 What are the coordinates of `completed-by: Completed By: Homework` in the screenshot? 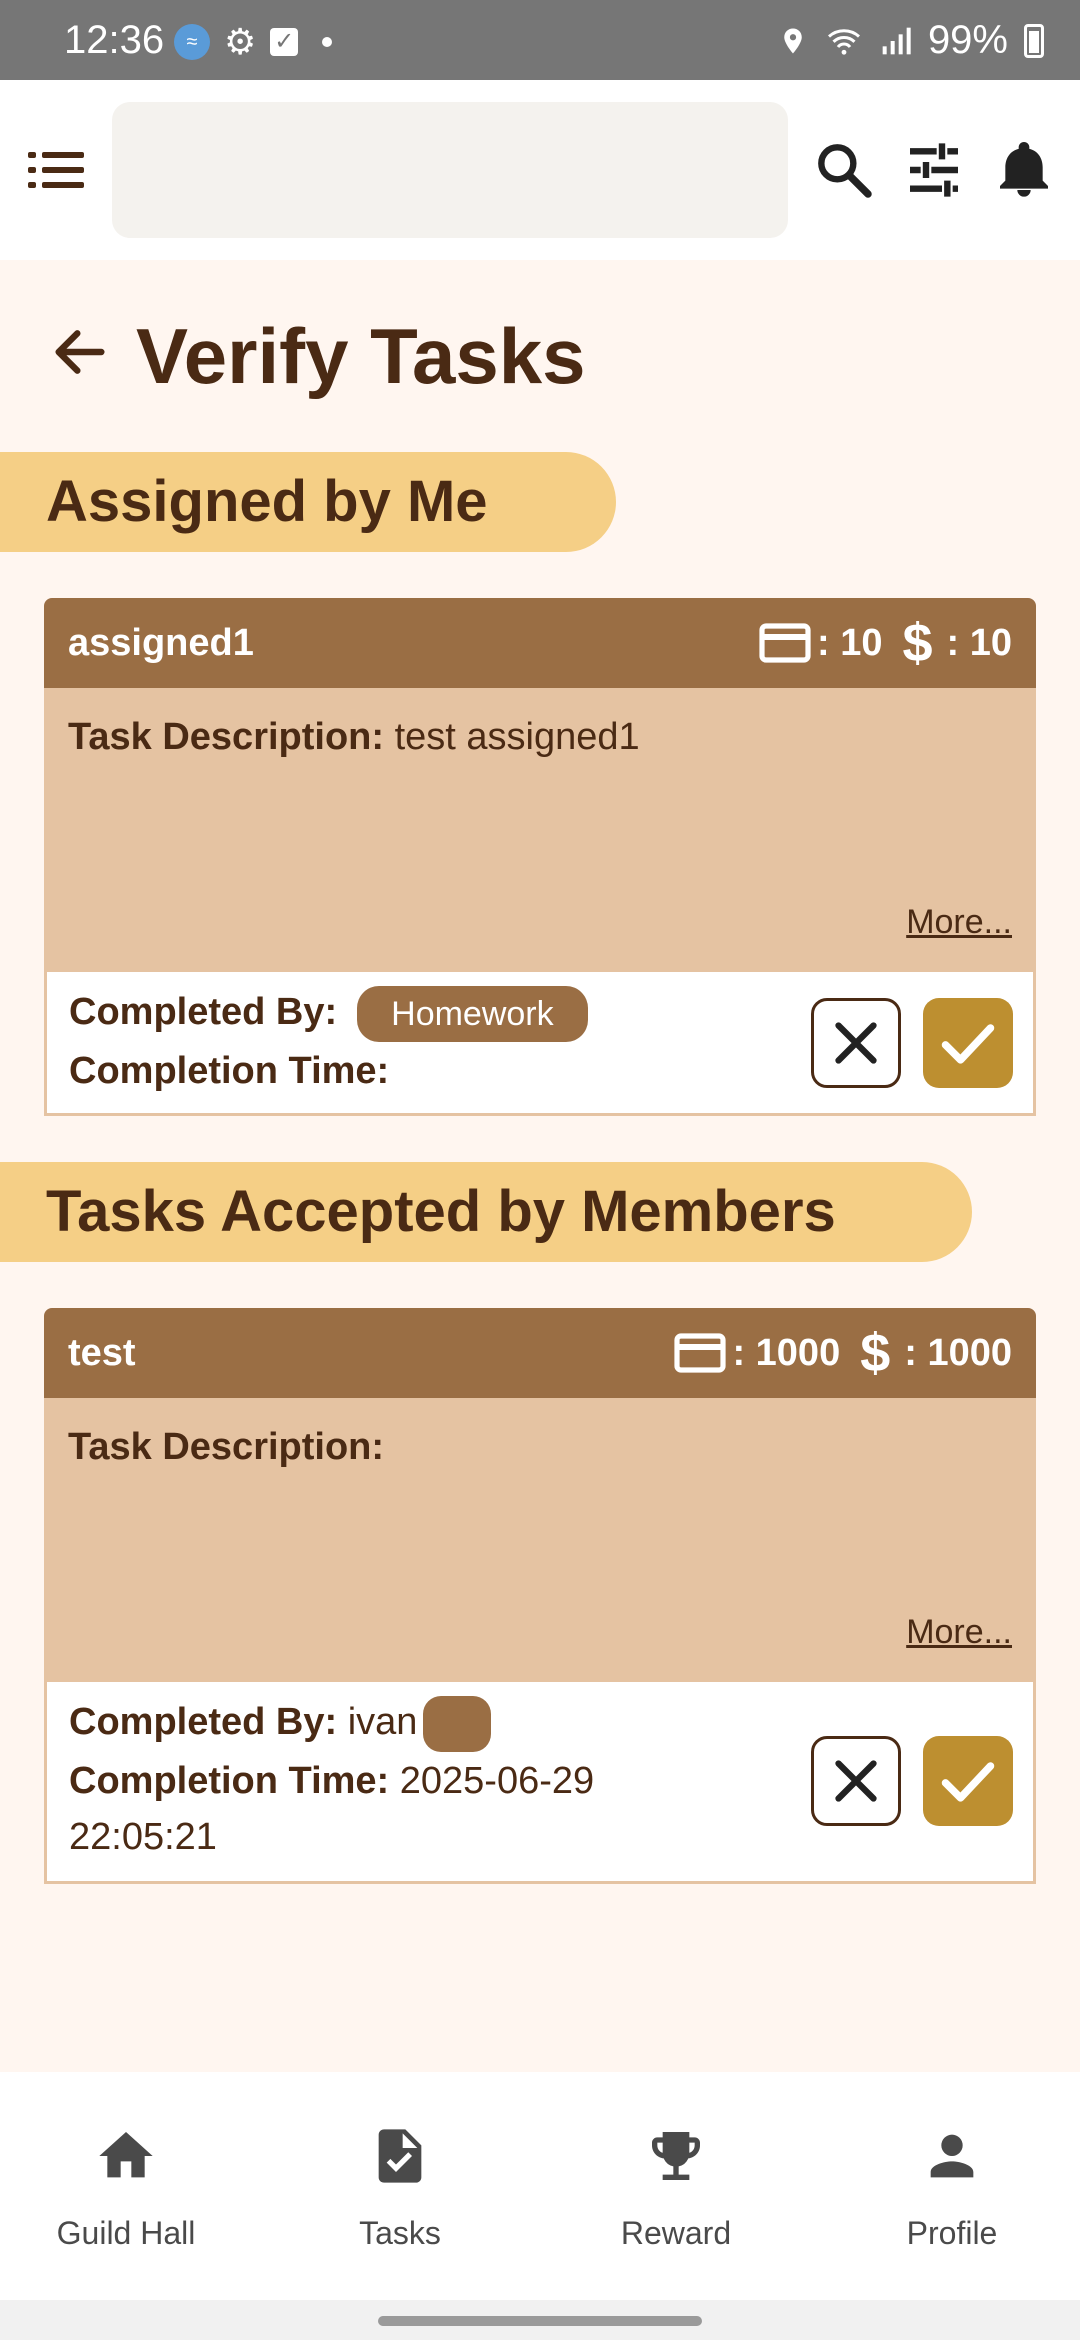 It's located at (328, 1014).